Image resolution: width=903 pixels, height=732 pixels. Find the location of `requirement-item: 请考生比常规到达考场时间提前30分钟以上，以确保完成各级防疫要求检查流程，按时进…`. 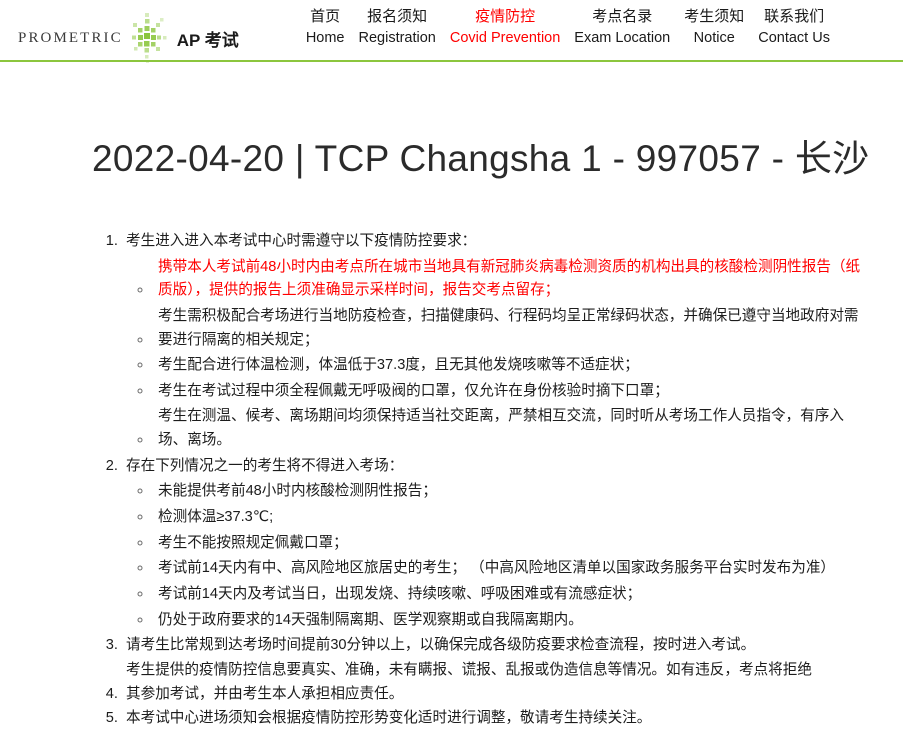

requirement-item: 请考生比常规到达考场时间提前30分钟以上，以确保完成各级防疫要求检查流程，按时进… is located at coordinates (492, 646).